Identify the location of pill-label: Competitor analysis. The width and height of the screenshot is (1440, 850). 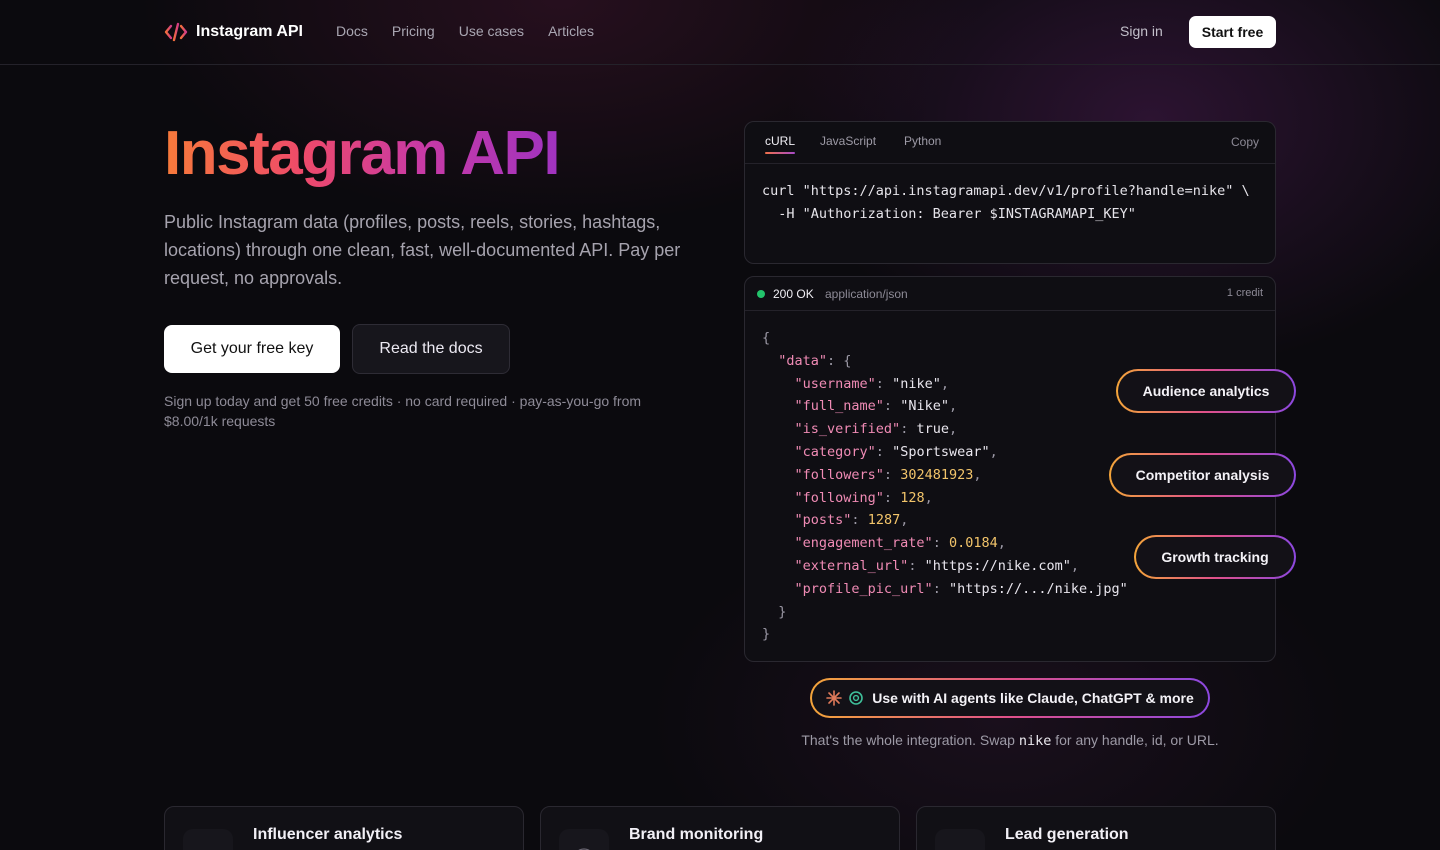
(1202, 475).